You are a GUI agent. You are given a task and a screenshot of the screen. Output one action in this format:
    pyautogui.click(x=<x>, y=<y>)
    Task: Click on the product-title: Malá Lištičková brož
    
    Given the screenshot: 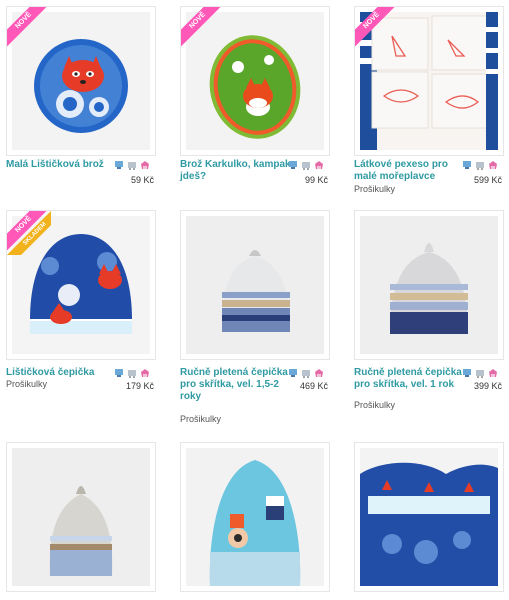 What is the action you would take?
    pyautogui.click(x=62, y=165)
    